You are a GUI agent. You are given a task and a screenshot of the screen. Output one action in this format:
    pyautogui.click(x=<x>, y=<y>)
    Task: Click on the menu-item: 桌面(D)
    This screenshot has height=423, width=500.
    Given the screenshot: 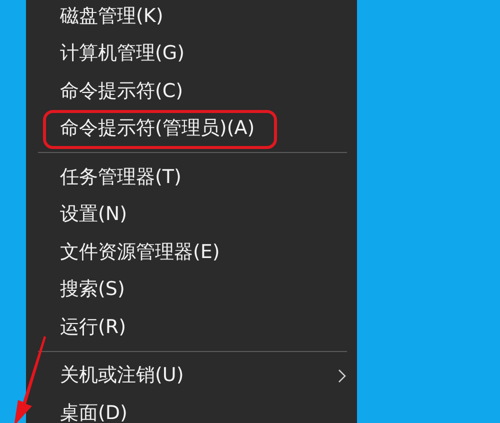 What is the action you would take?
    pyautogui.click(x=94, y=411)
    